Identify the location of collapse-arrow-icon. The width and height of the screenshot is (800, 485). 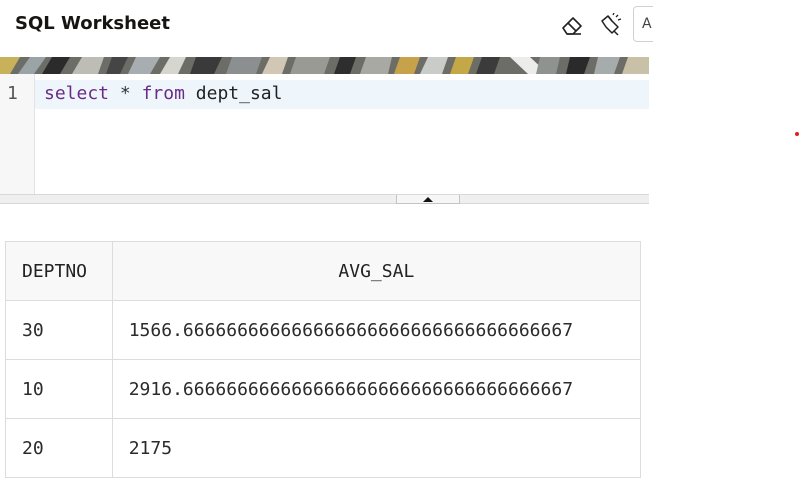
(428, 199).